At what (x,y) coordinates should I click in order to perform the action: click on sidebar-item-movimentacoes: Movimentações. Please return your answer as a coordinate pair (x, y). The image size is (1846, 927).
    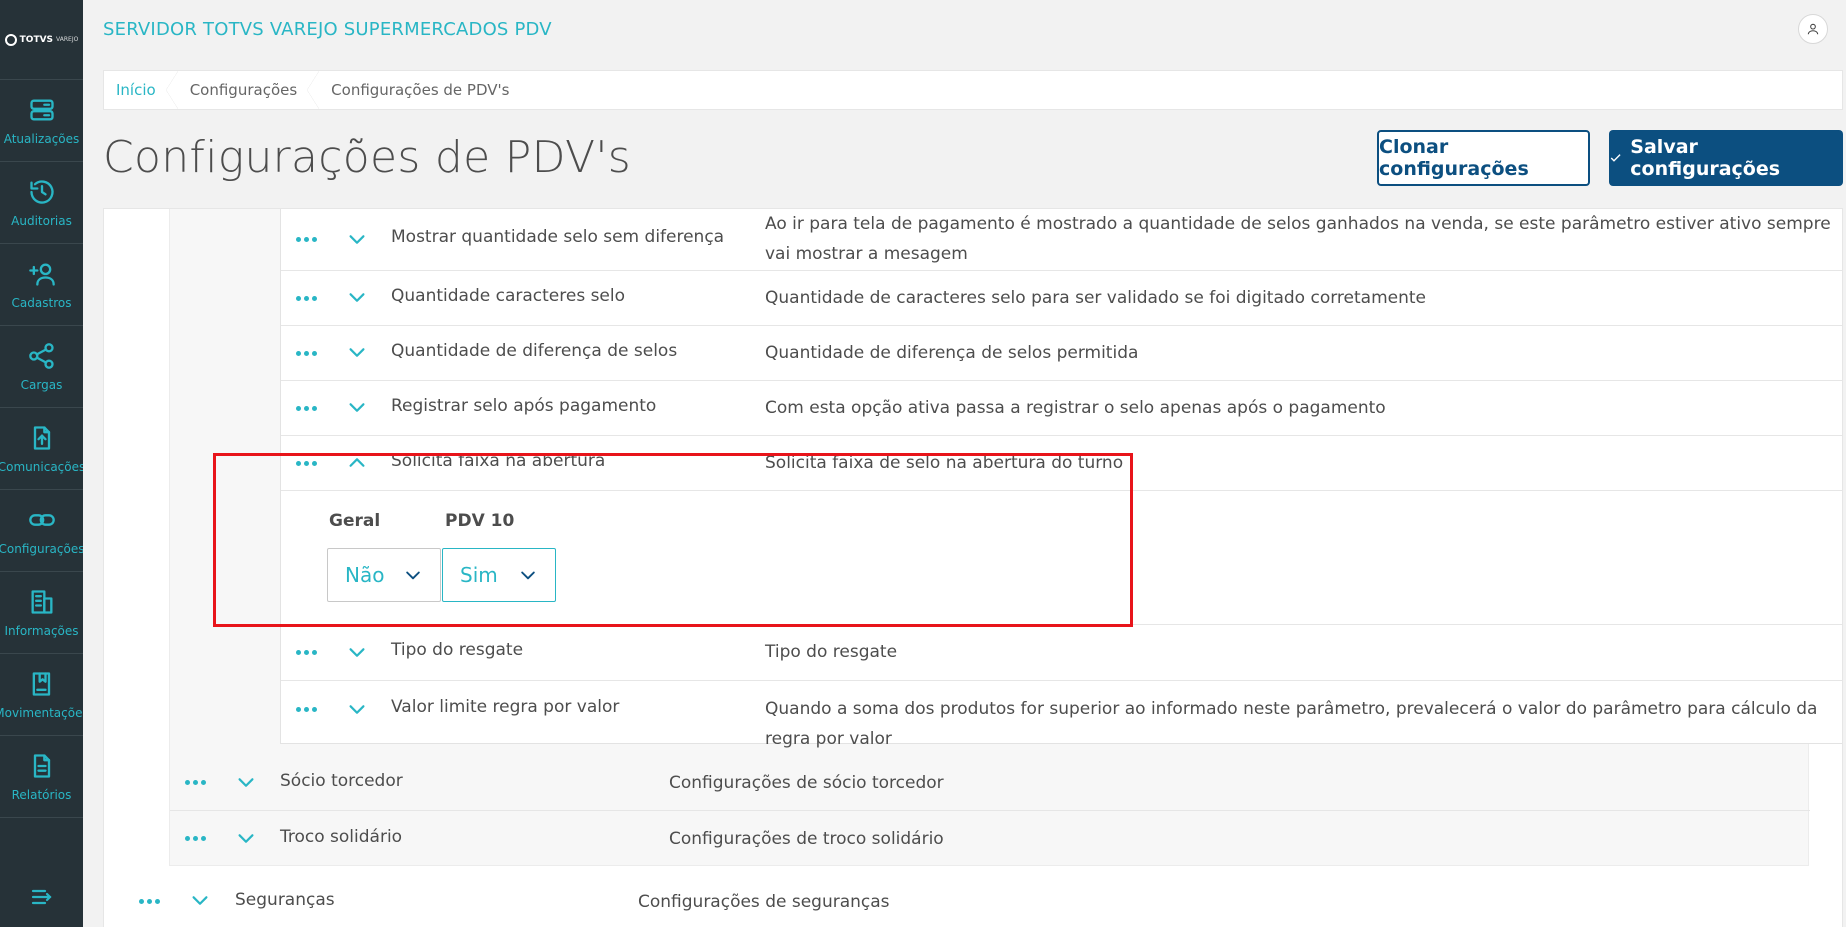
    Looking at the image, I should click on (41, 695).